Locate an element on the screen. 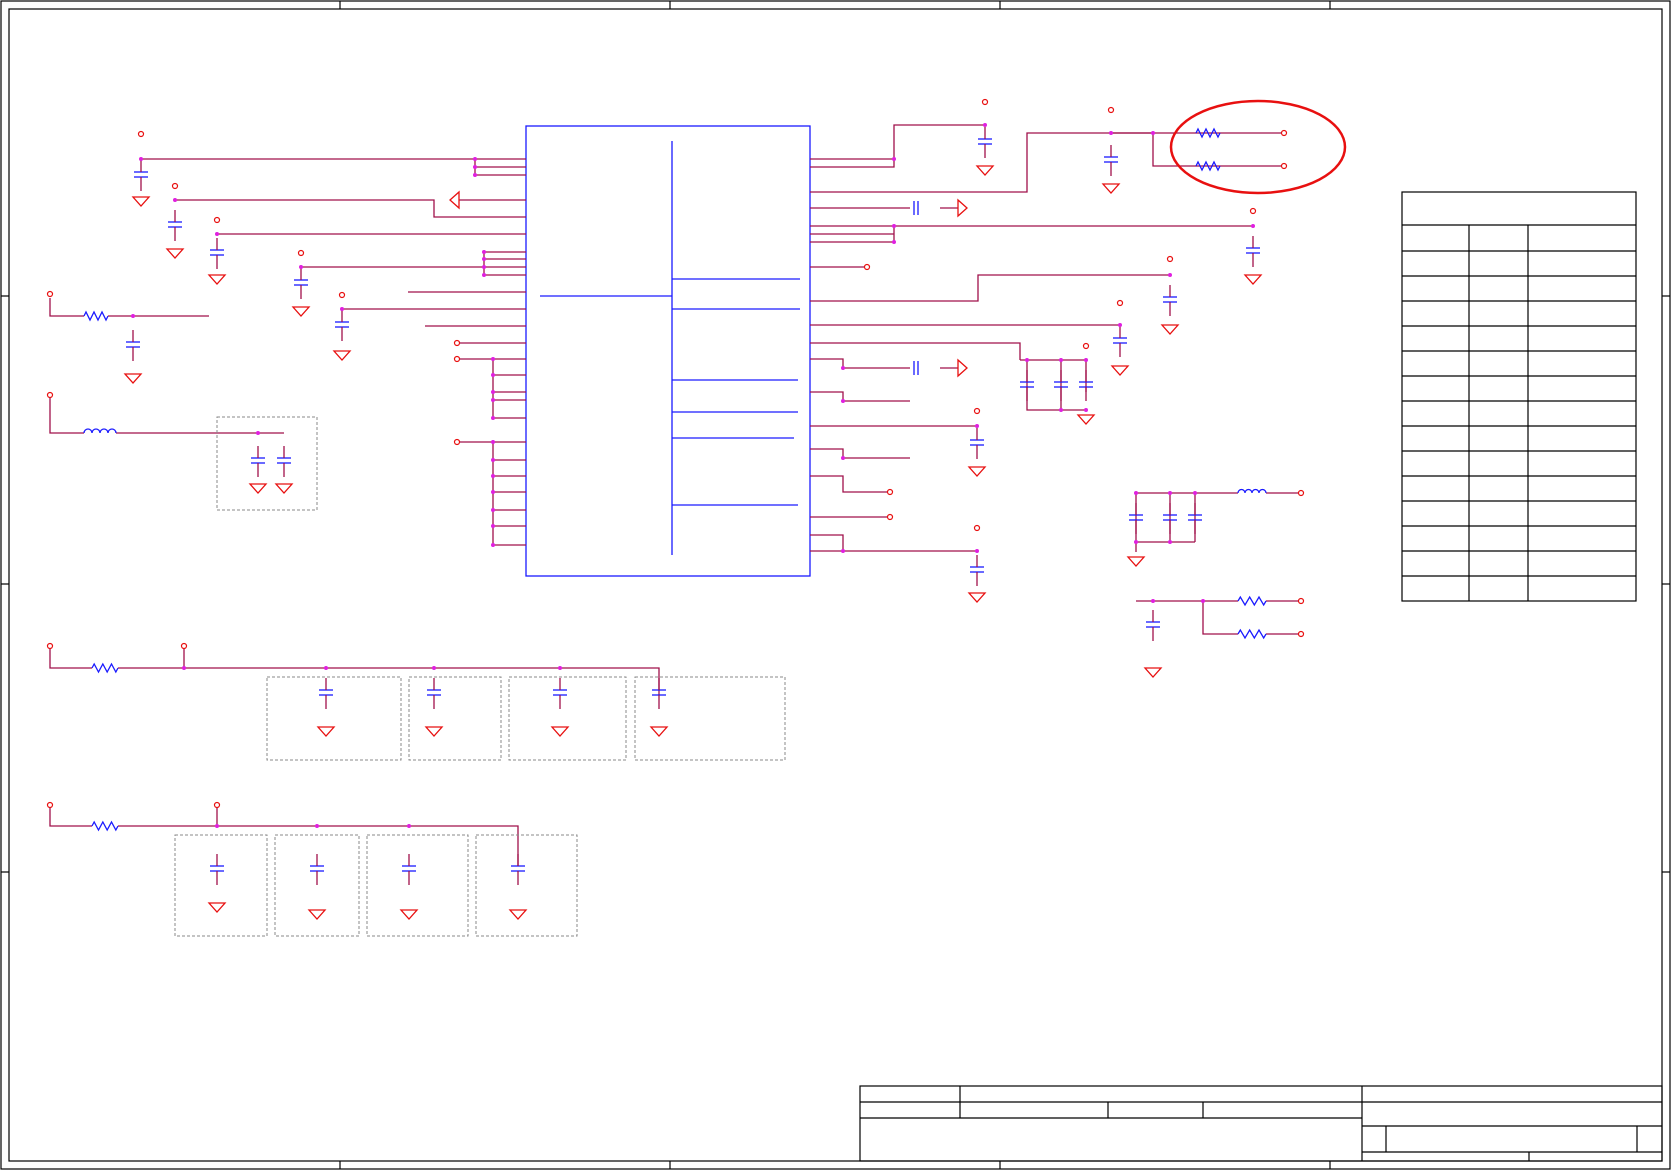  main-ic is located at coordinates (668, 351).